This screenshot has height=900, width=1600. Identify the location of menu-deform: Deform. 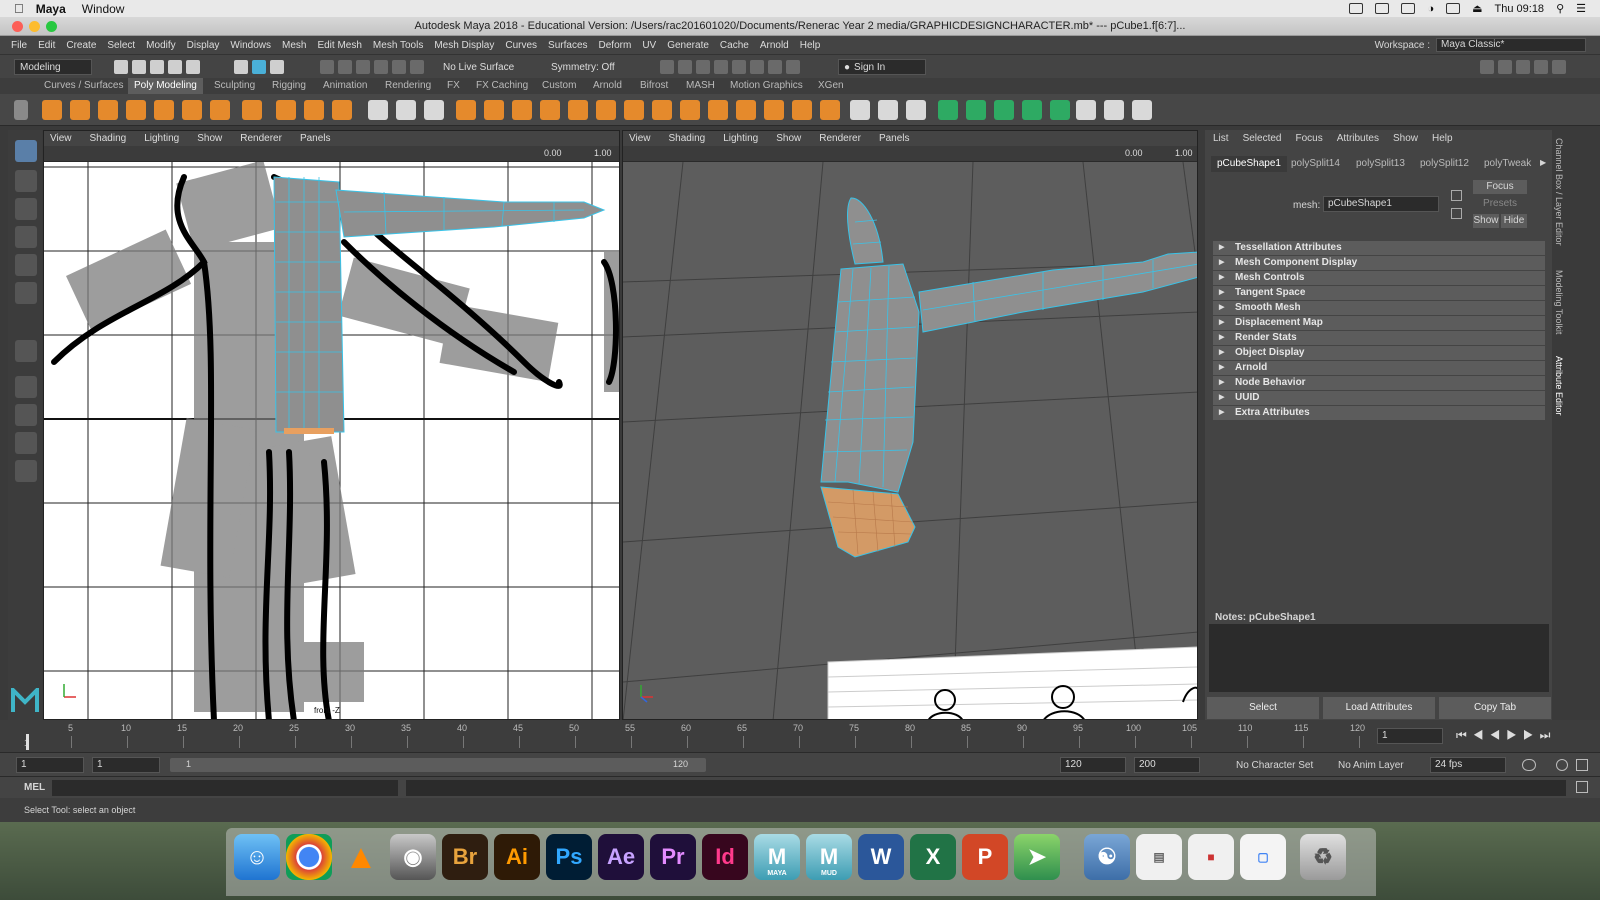
(615, 45).